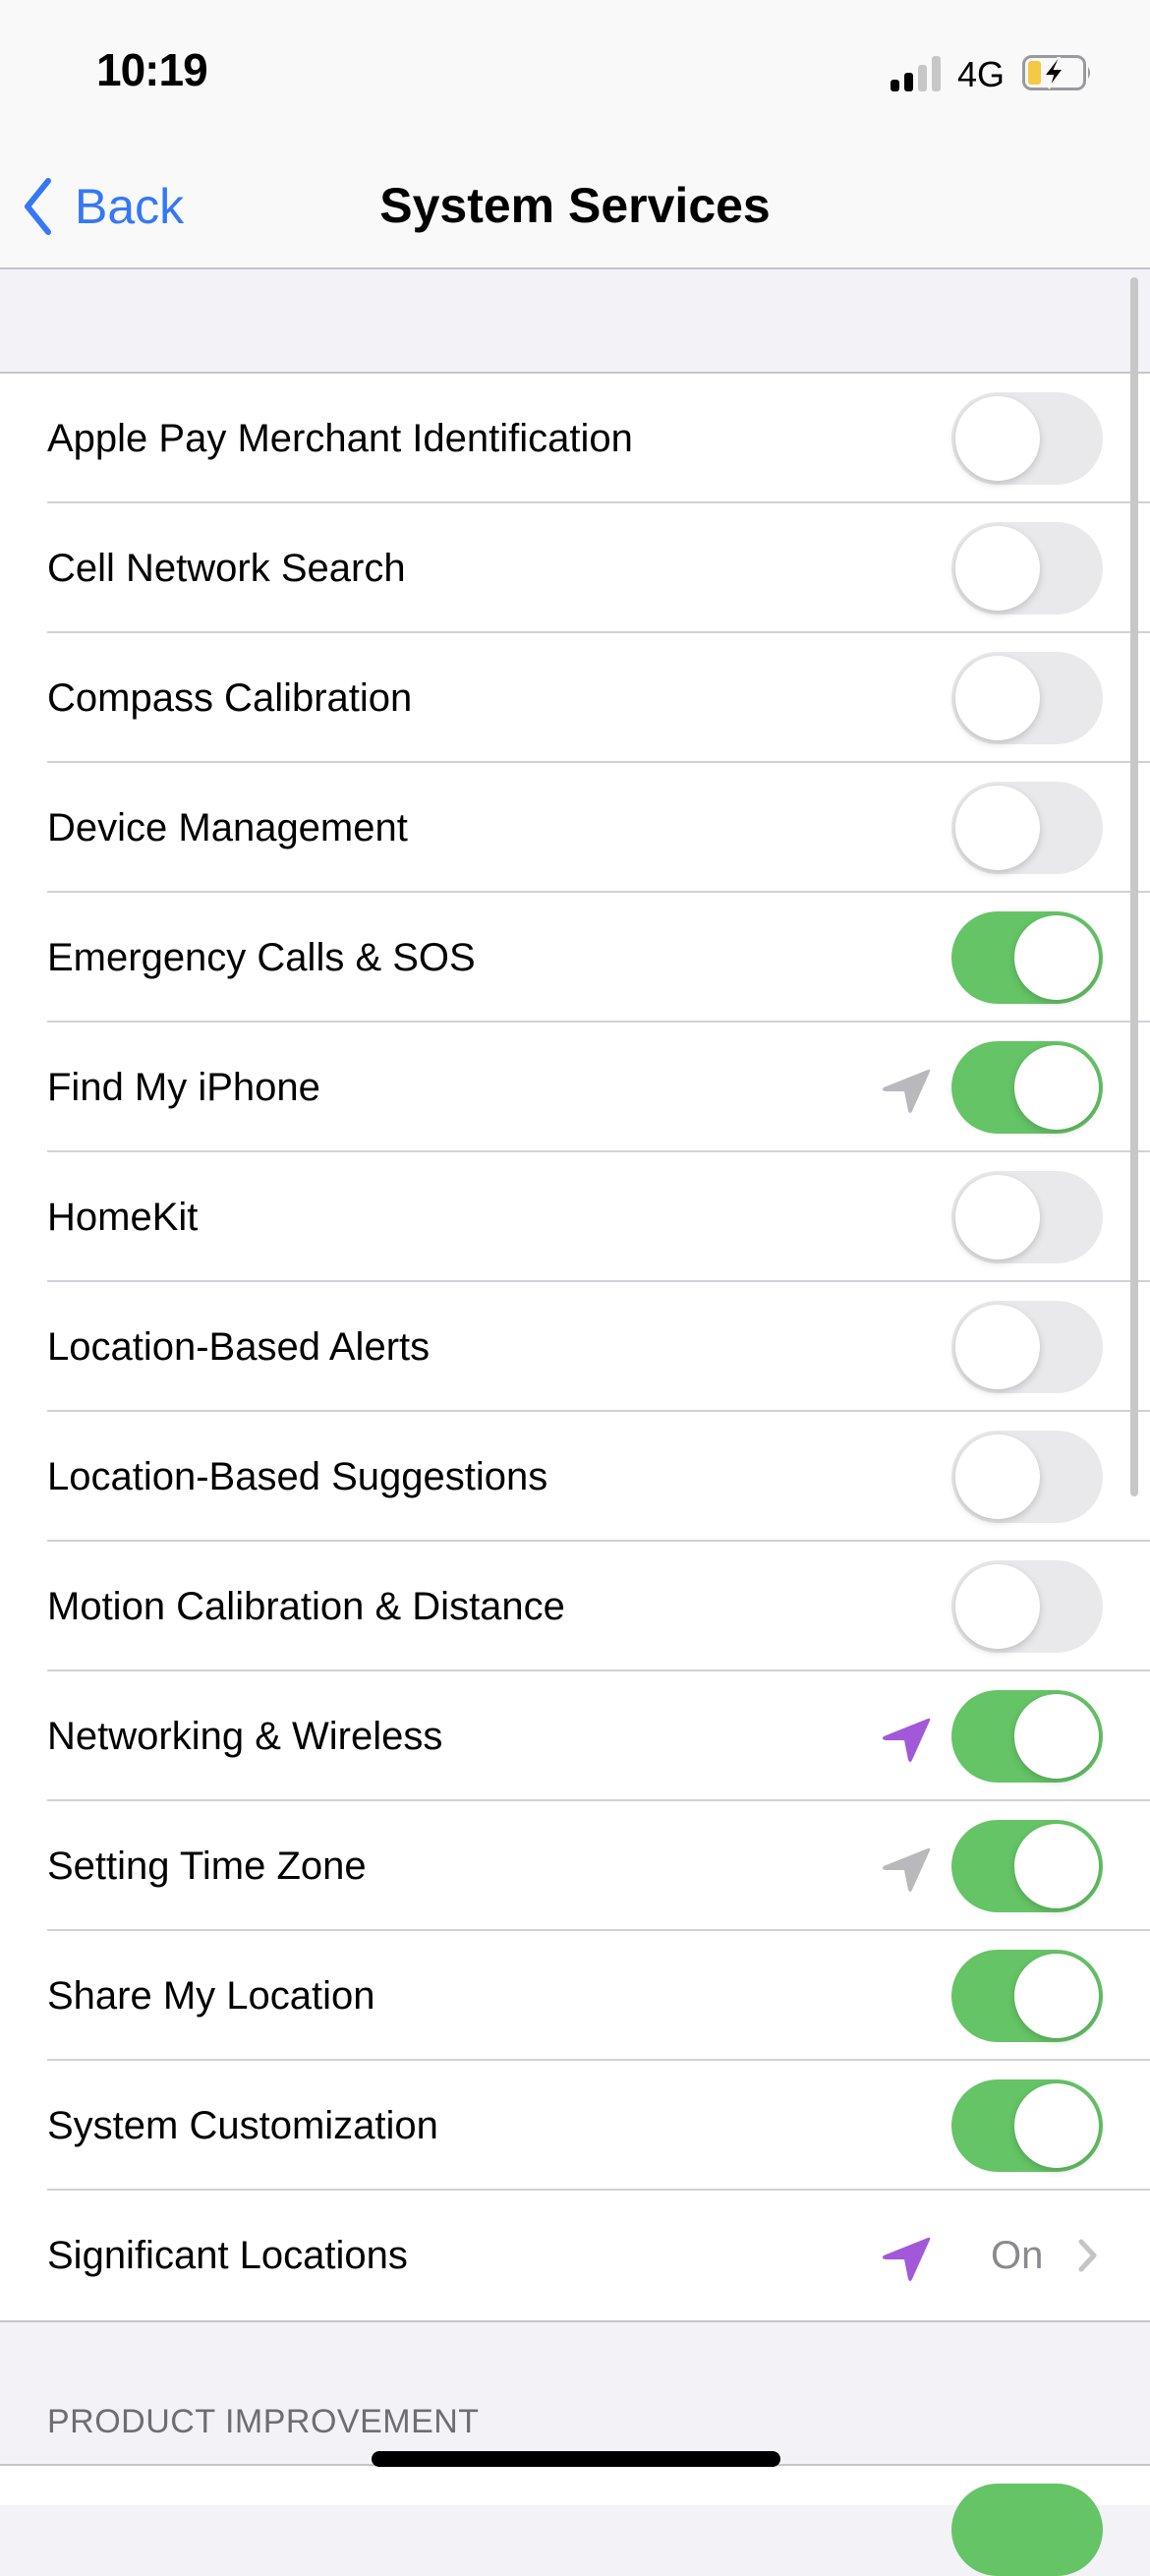 The height and width of the screenshot is (2576, 1150). Describe the element at coordinates (38, 206) in the screenshot. I see `chevron-left-icon` at that location.